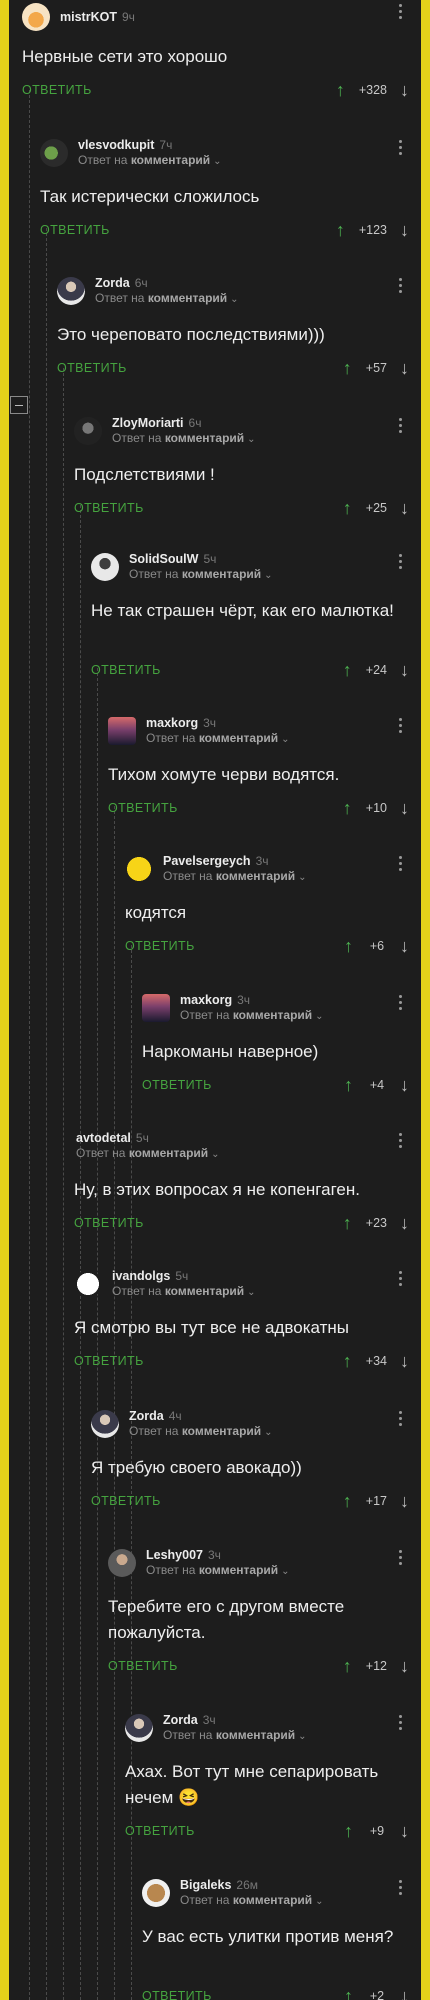 The image size is (430, 2000). What do you see at coordinates (103, 1138) in the screenshot?
I see `author-name: avtodetal` at bounding box center [103, 1138].